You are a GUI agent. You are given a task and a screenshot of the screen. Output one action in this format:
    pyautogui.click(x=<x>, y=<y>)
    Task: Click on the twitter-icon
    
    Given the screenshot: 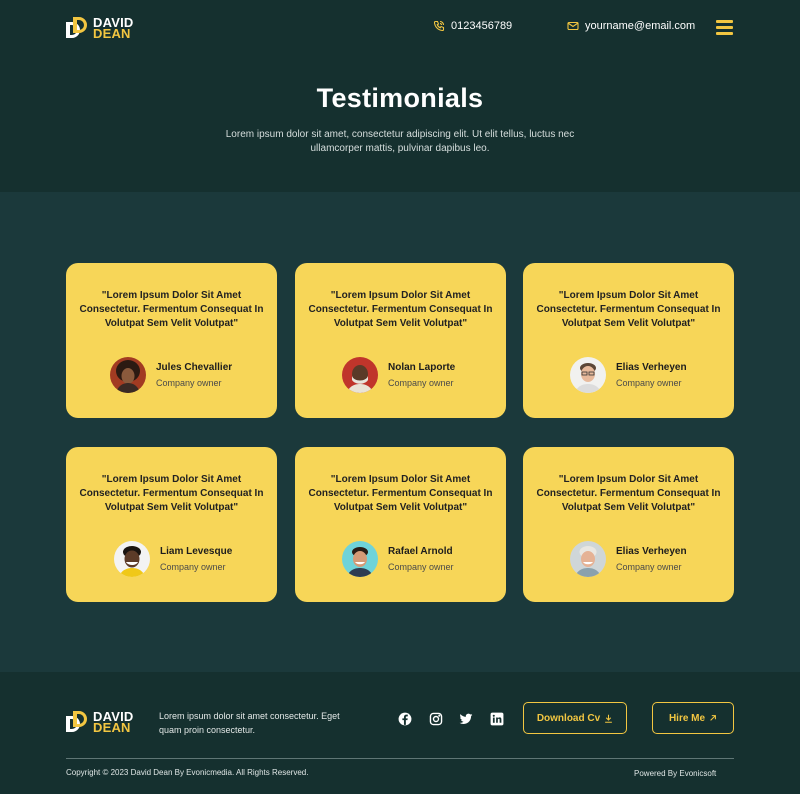 What is the action you would take?
    pyautogui.click(x=466, y=719)
    